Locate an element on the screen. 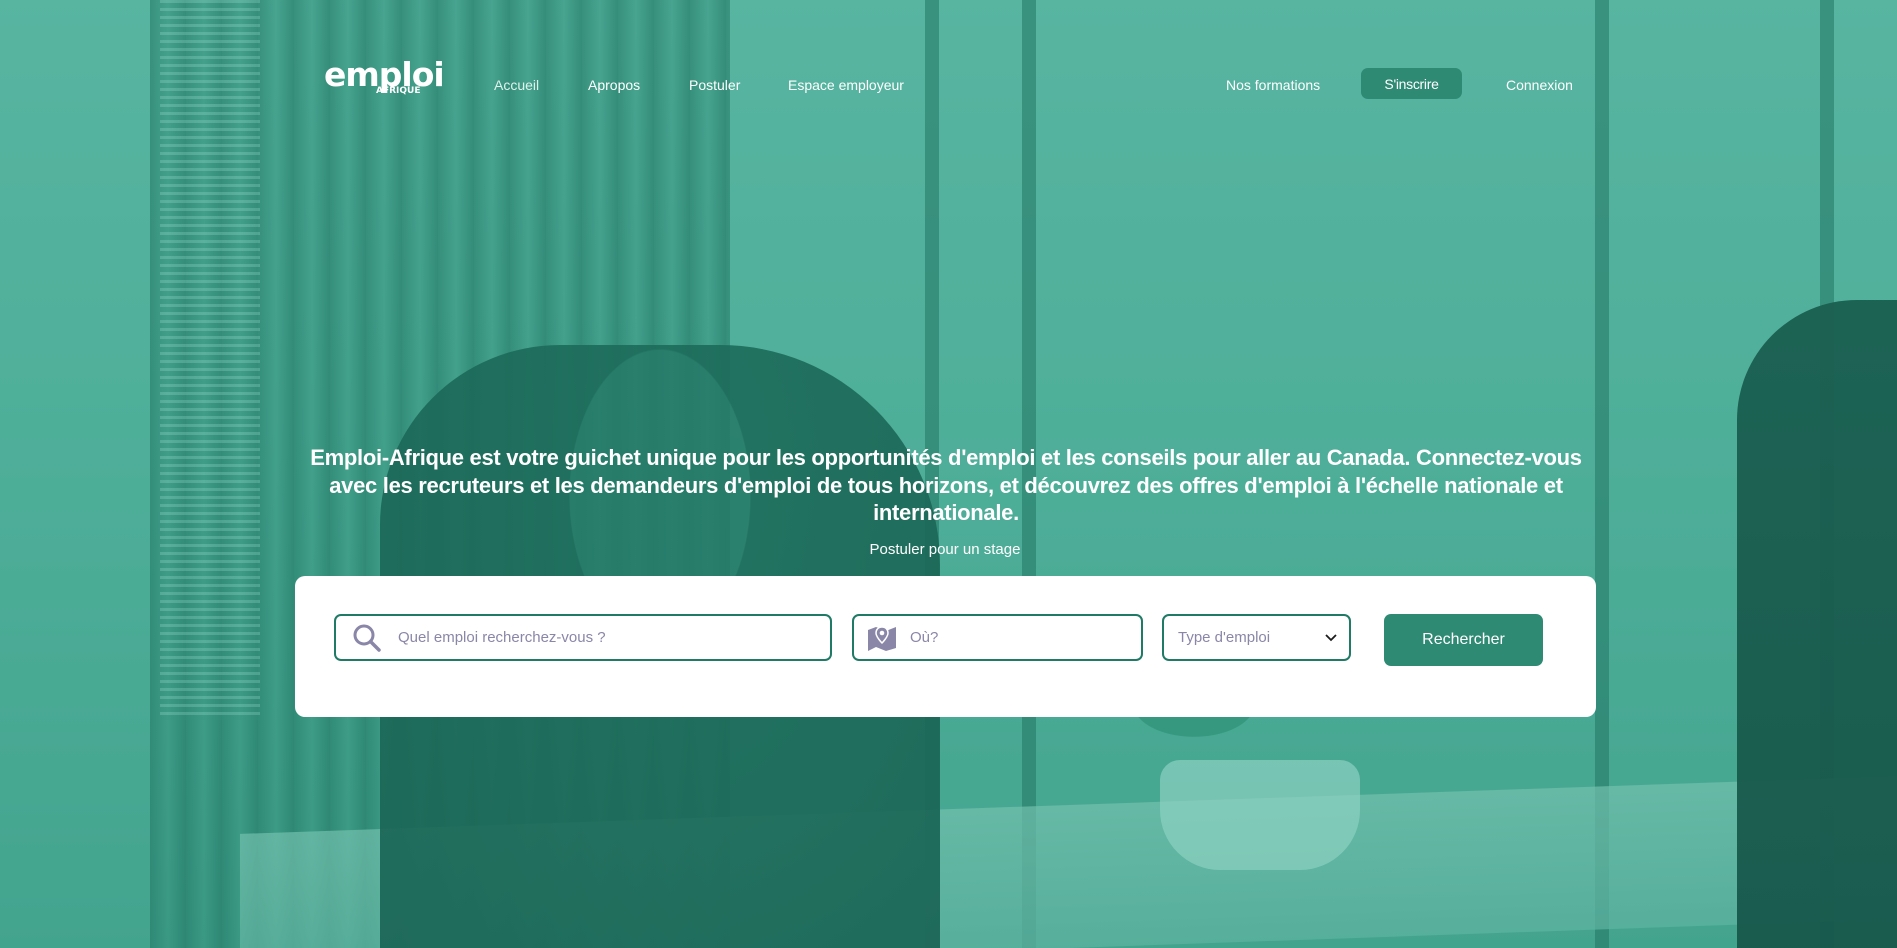 This screenshot has height=948, width=1897. search-icon is located at coordinates (367, 638).